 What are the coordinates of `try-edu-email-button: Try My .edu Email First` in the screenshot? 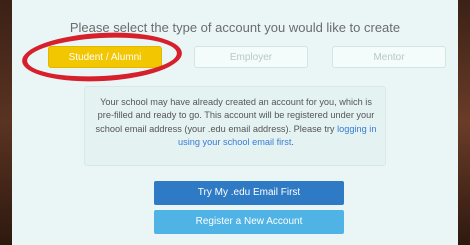 It's located at (249, 193).